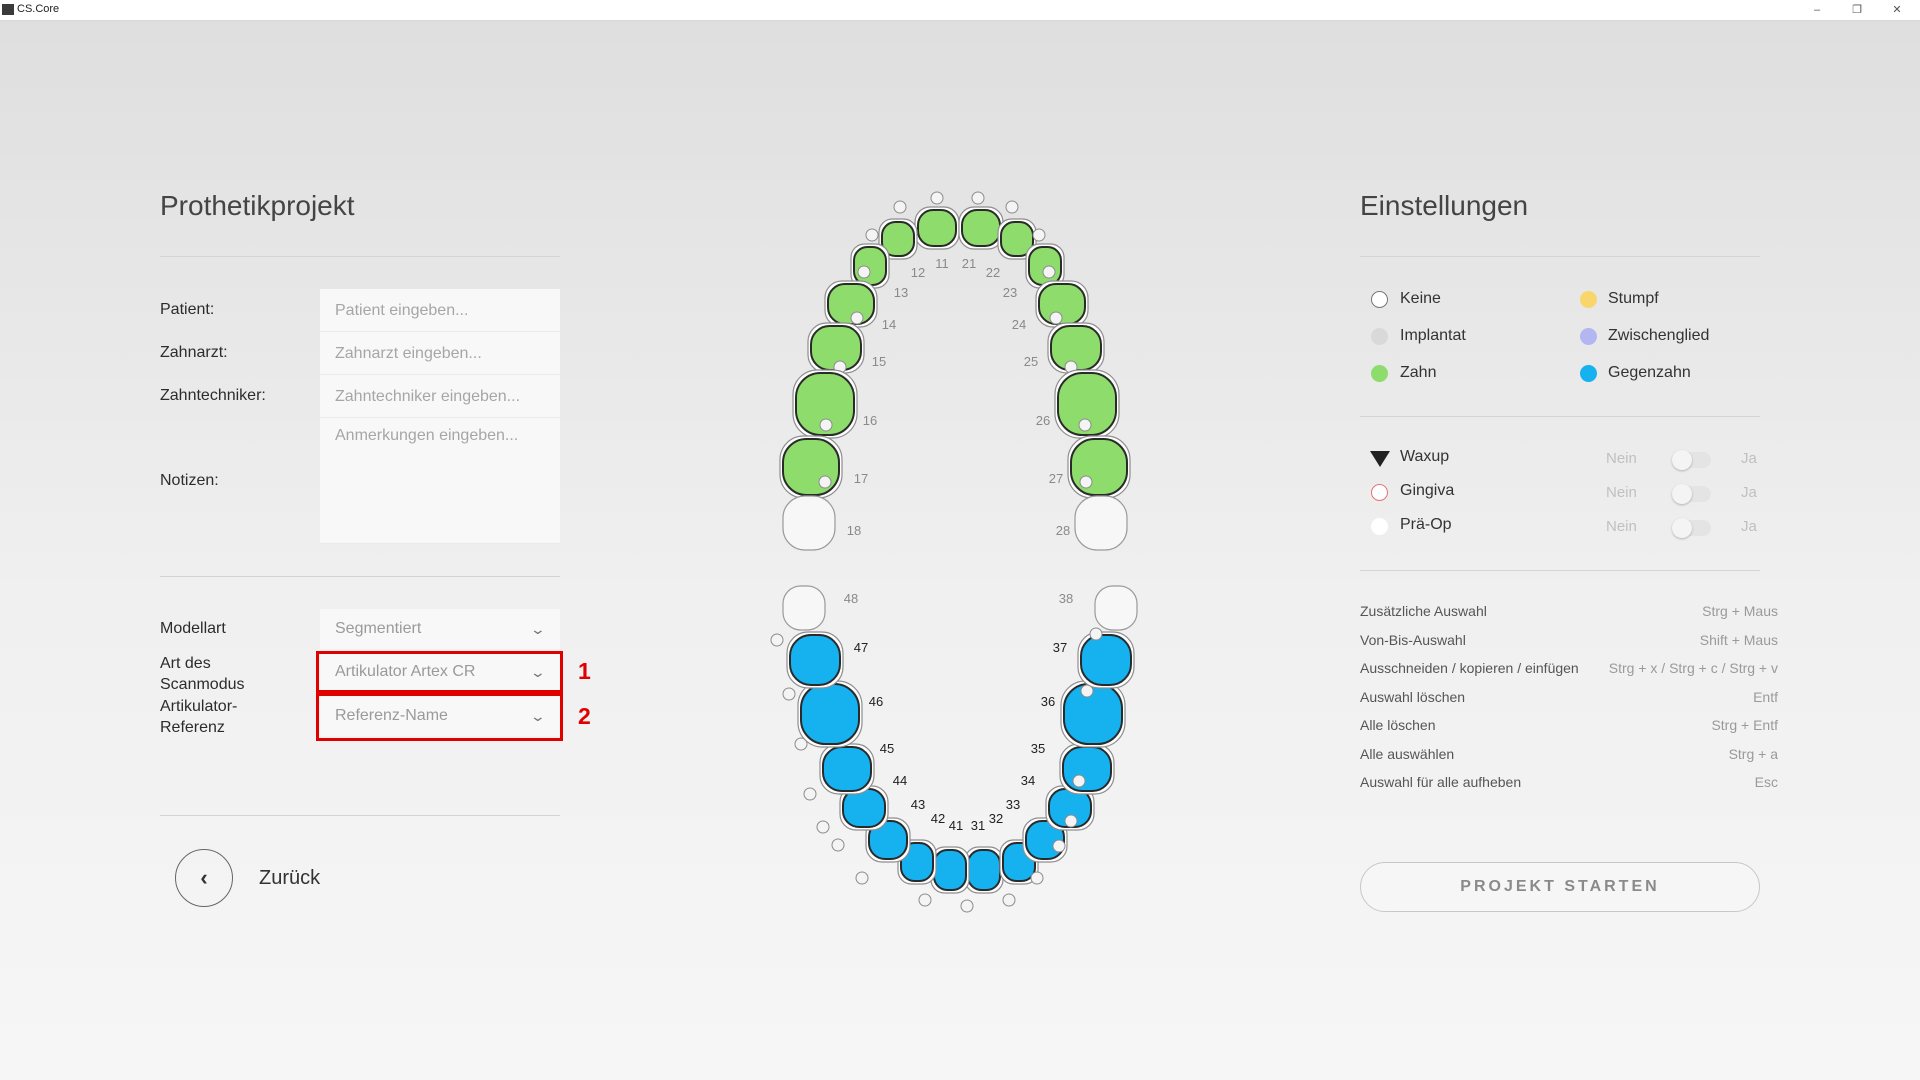 This screenshot has width=1920, height=1080. I want to click on tooth-47-marker, so click(789, 694).